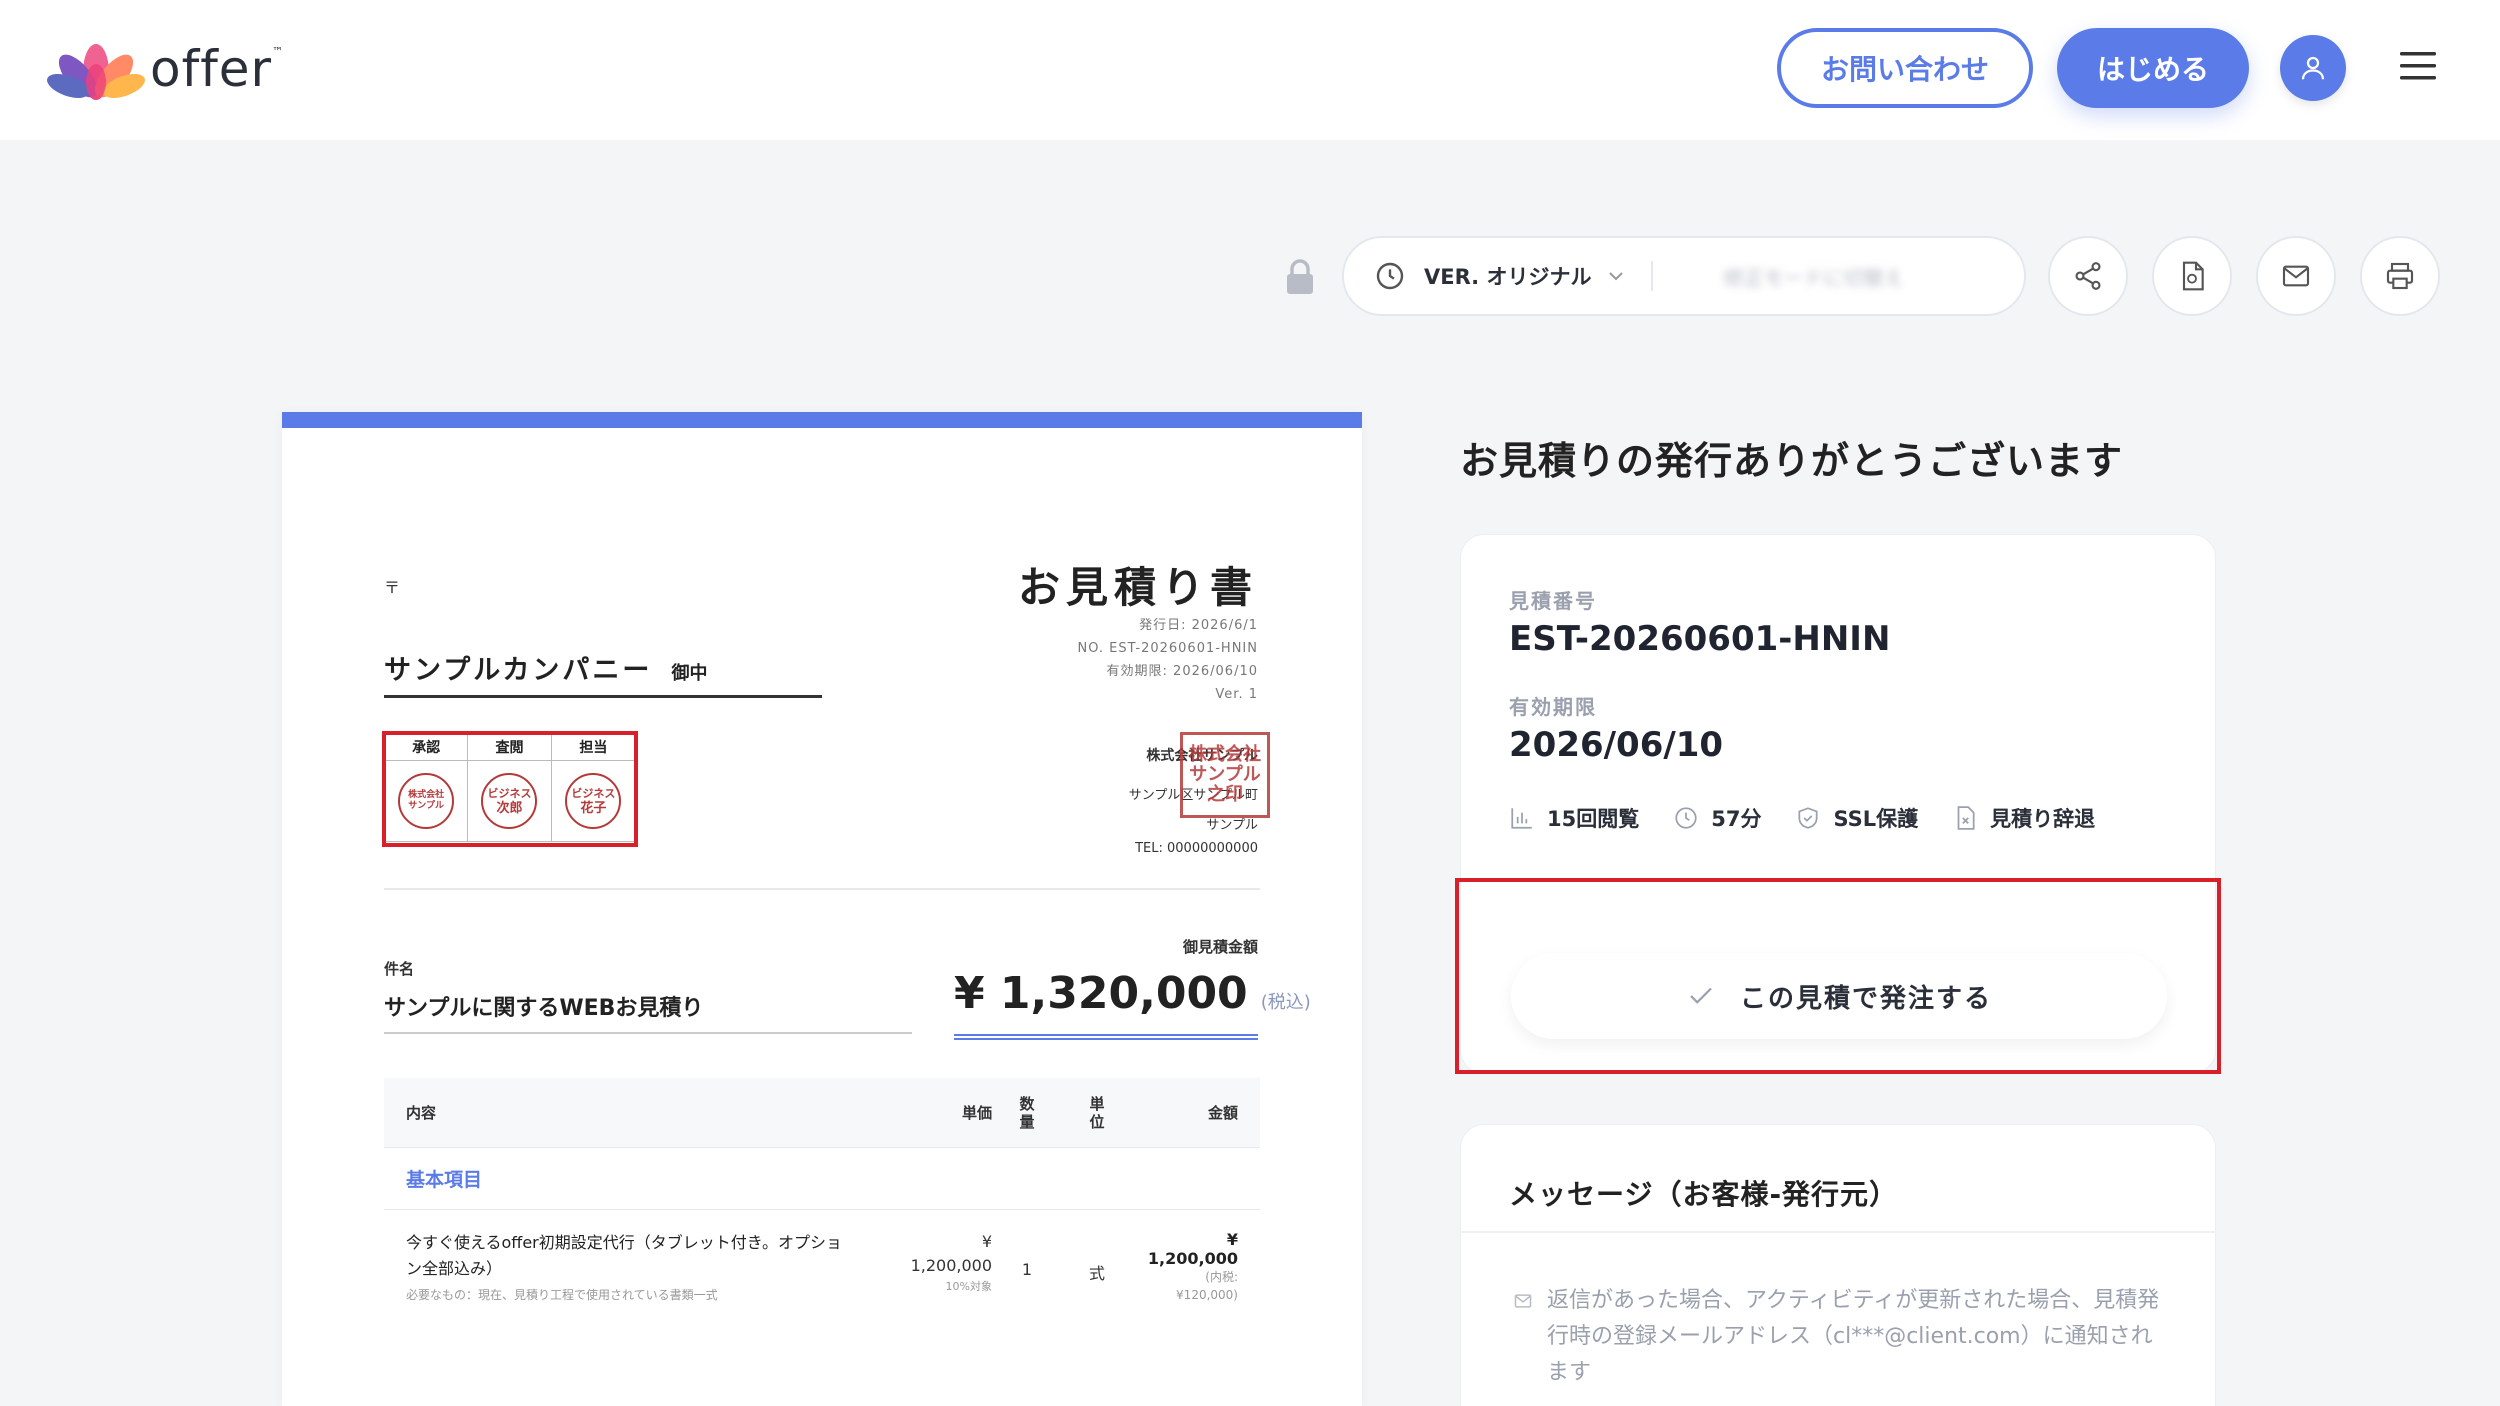  What do you see at coordinates (1523, 1301) in the screenshot?
I see `mail-small-icon` at bounding box center [1523, 1301].